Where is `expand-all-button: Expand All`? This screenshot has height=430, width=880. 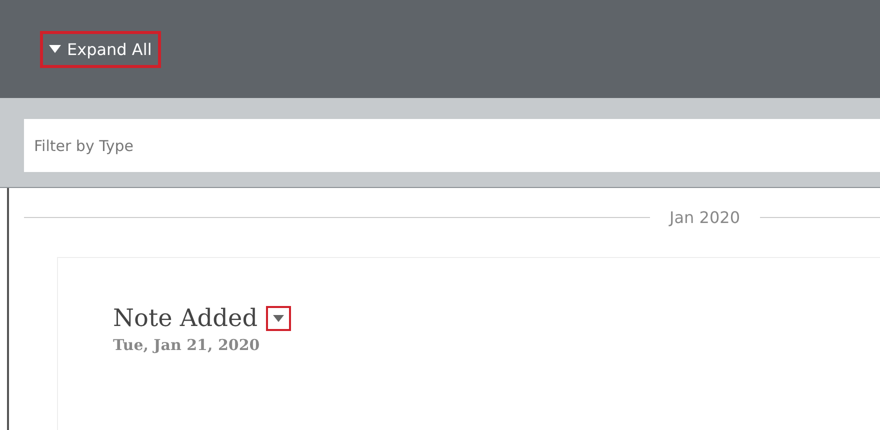 expand-all-button: Expand All is located at coordinates (100, 49).